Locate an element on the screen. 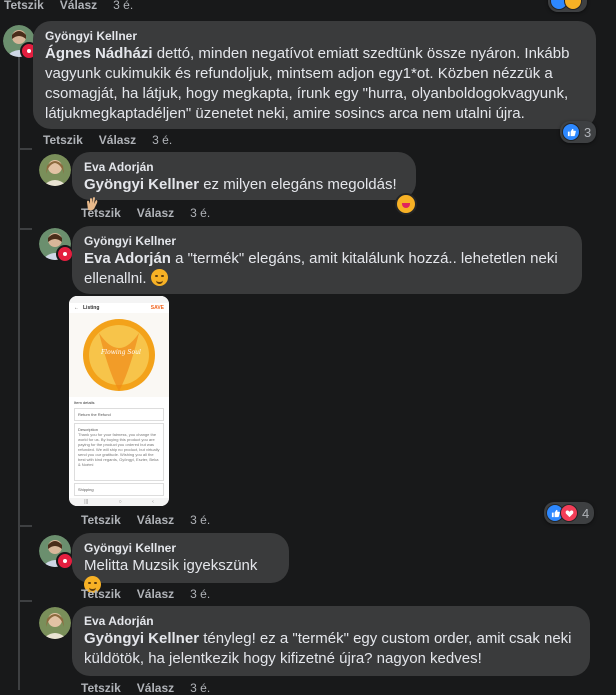 Image resolution: width=616 pixels, height=695 pixels. product-image: Flowing Soul is located at coordinates (119, 355).